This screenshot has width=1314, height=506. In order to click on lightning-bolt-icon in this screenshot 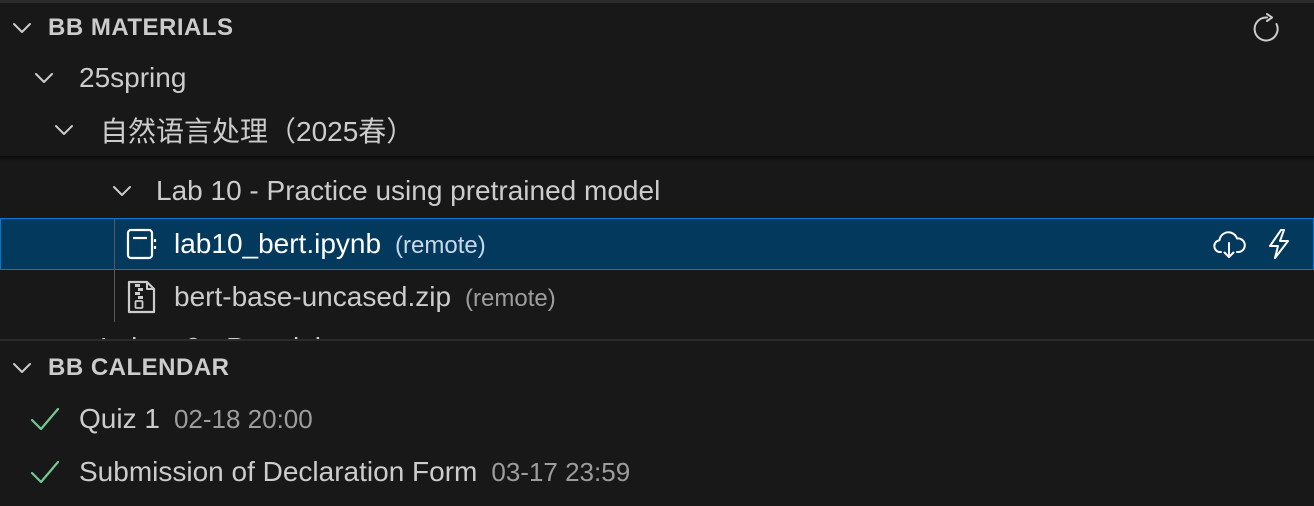, I will do `click(1279, 244)`.